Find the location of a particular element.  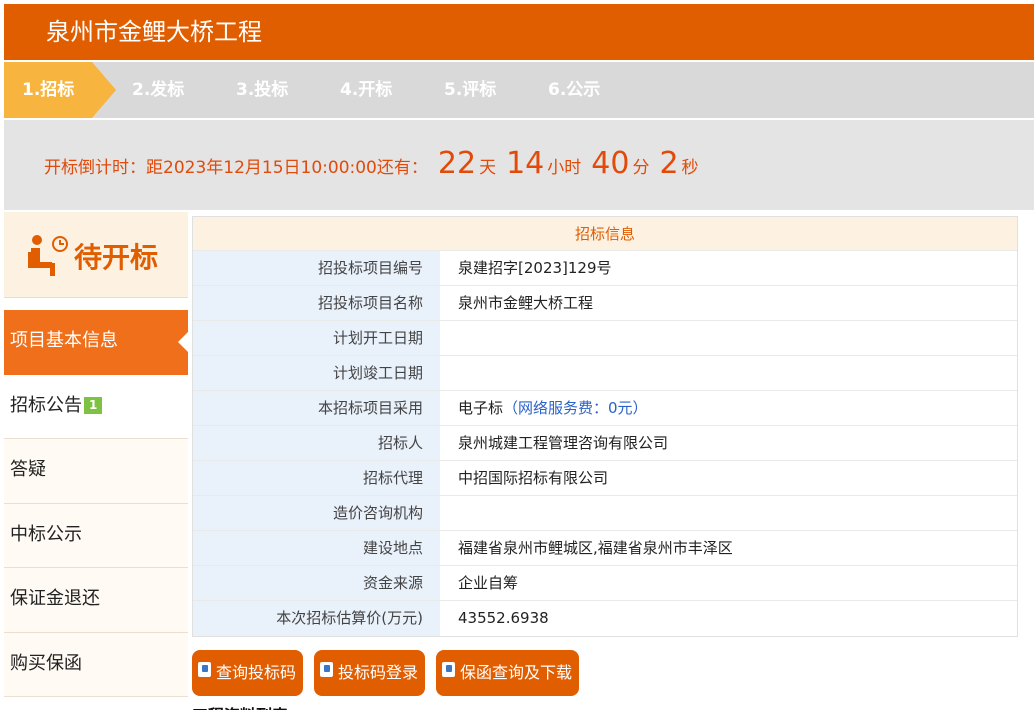

menu-item-label: 保证金退还 is located at coordinates (55, 598).